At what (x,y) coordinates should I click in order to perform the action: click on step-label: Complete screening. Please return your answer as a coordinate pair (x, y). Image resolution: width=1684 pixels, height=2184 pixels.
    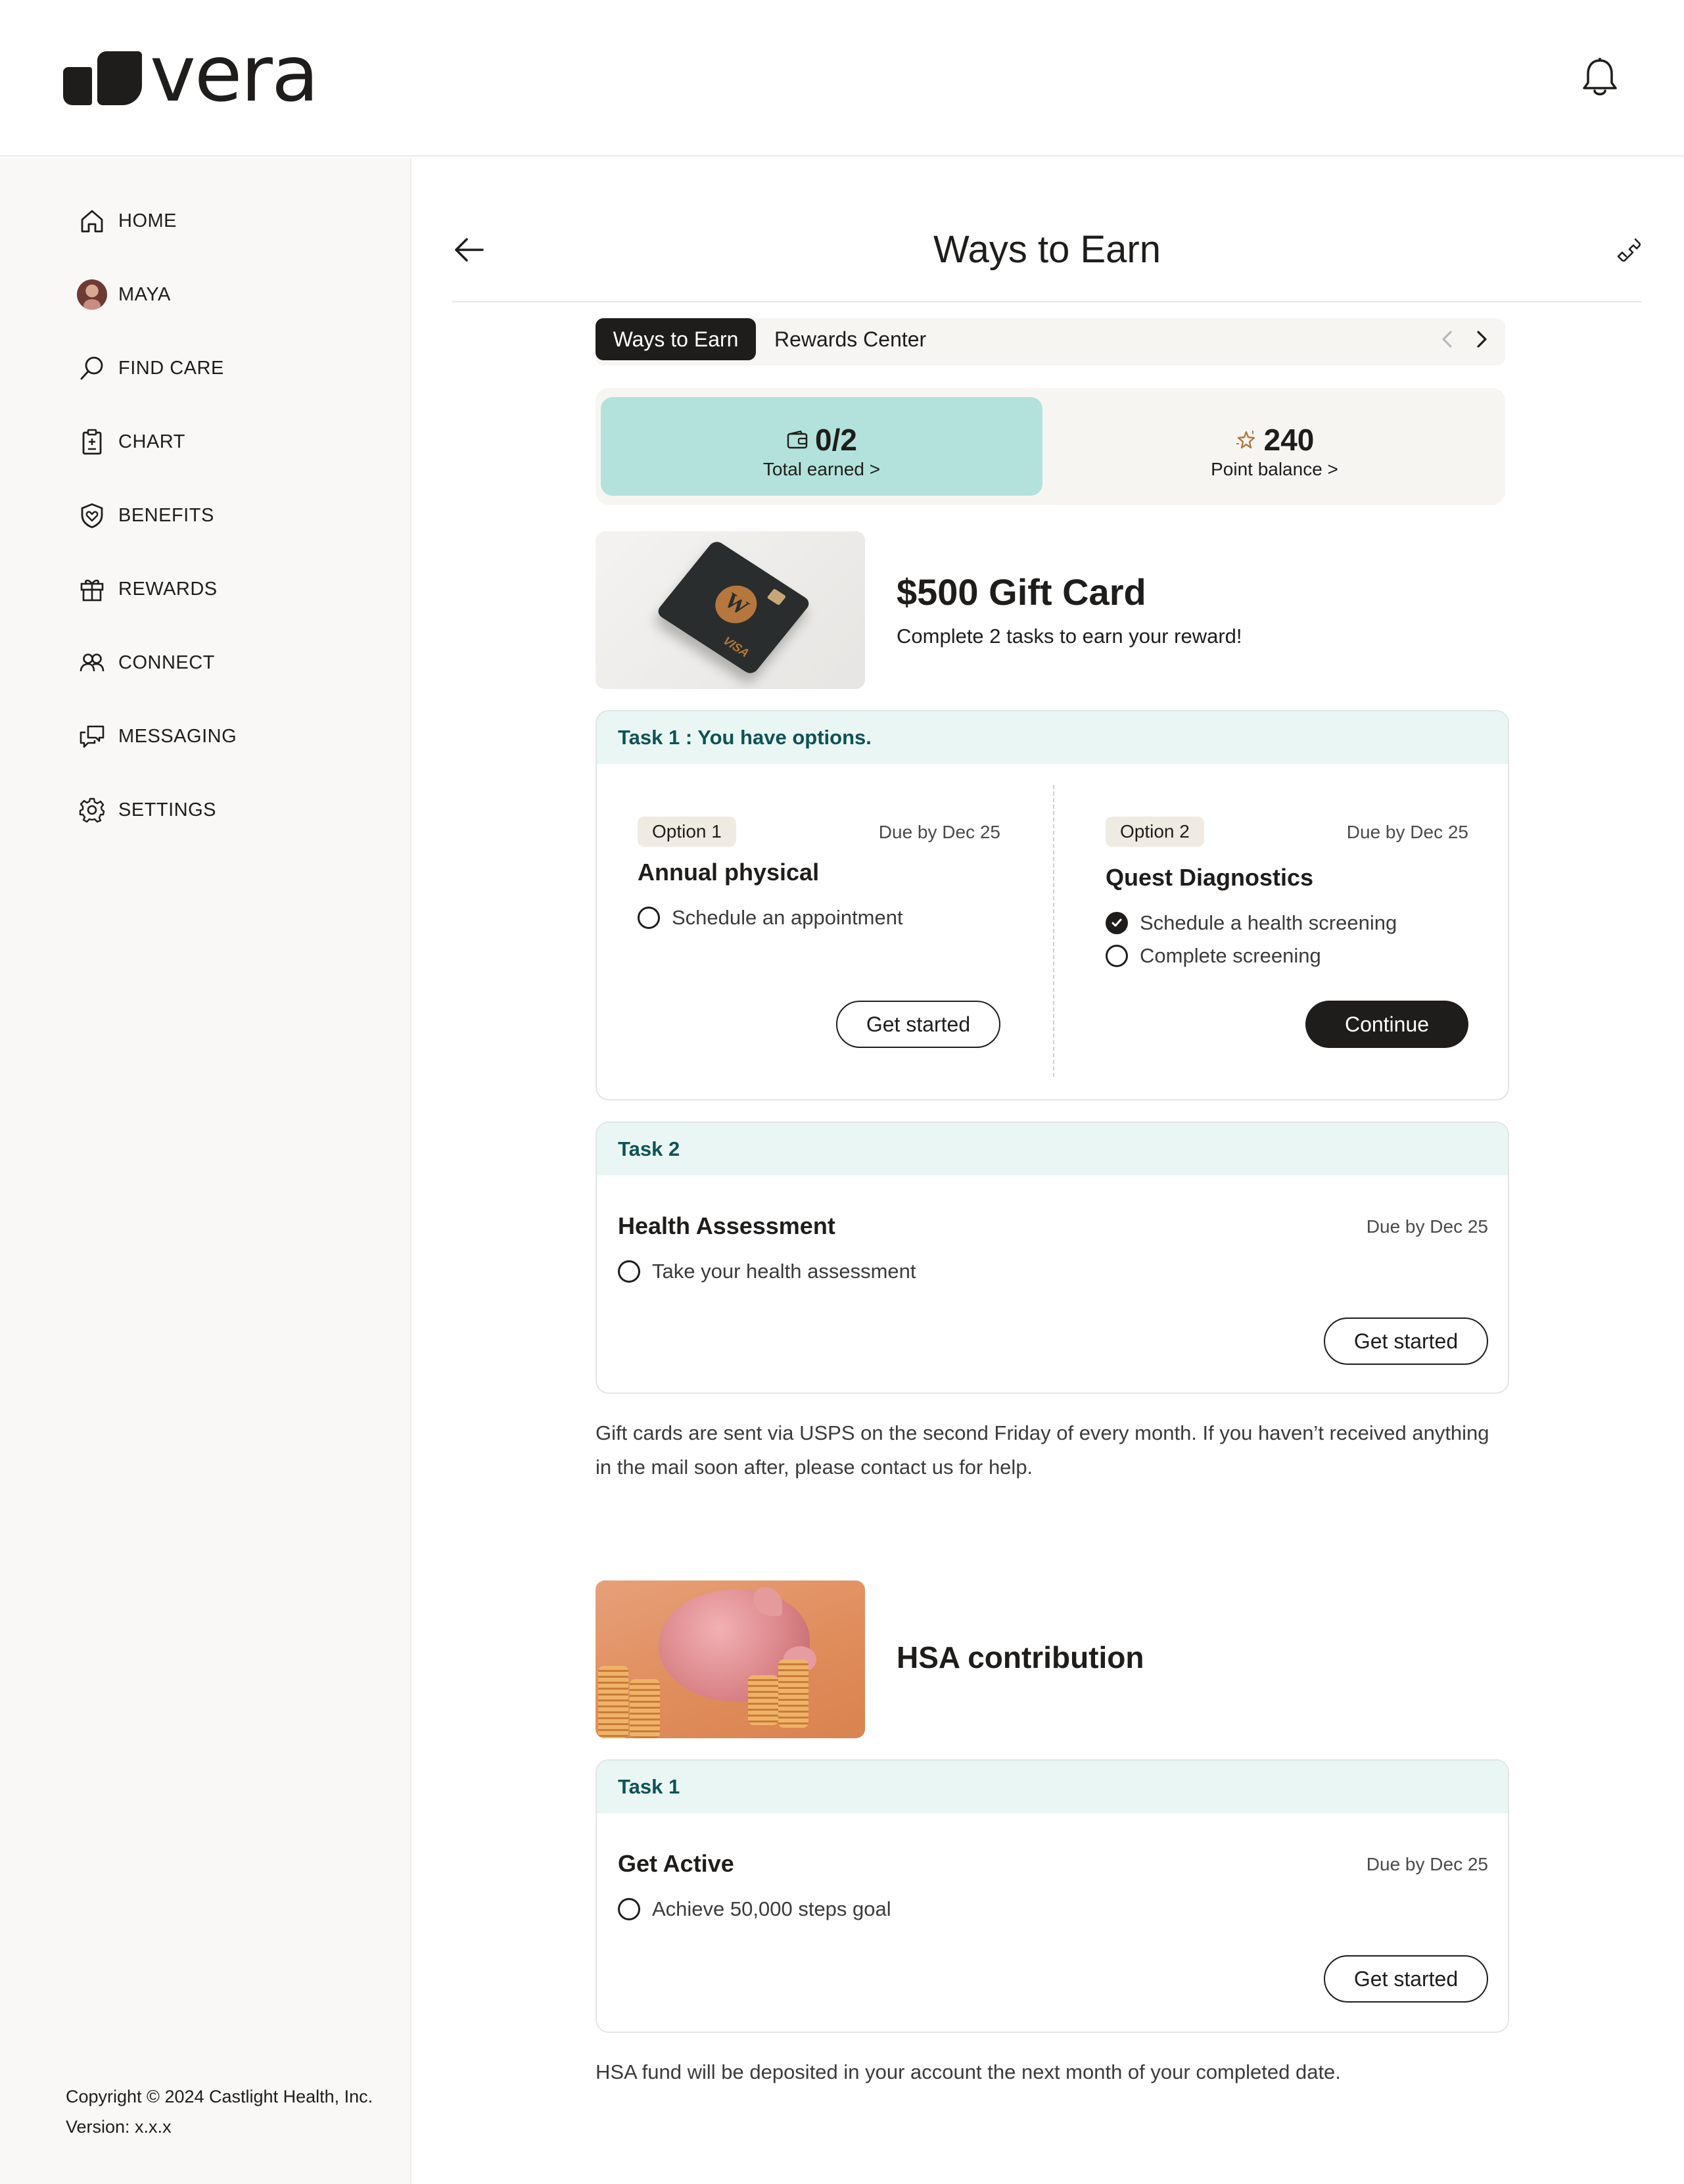
    Looking at the image, I should click on (1230, 955).